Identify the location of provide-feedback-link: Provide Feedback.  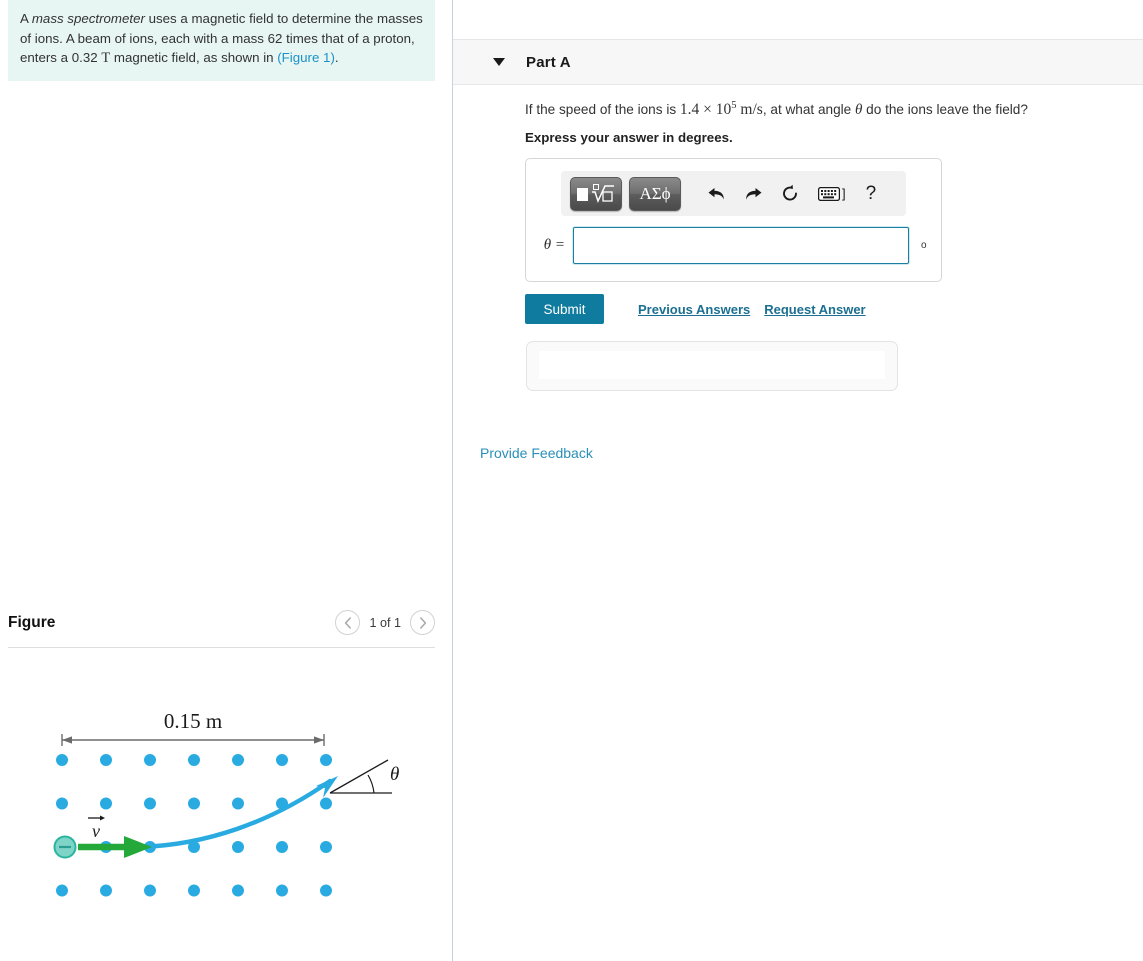
(536, 453).